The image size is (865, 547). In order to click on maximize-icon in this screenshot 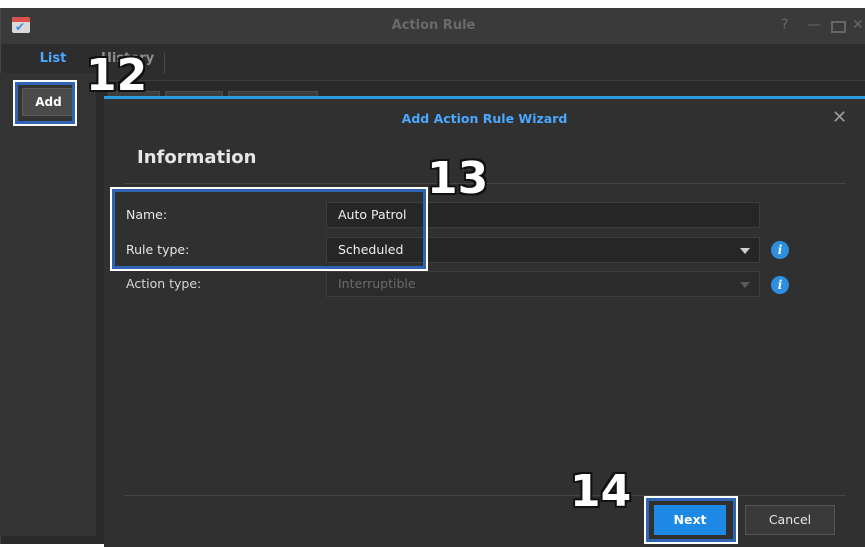, I will do `click(838, 27)`.